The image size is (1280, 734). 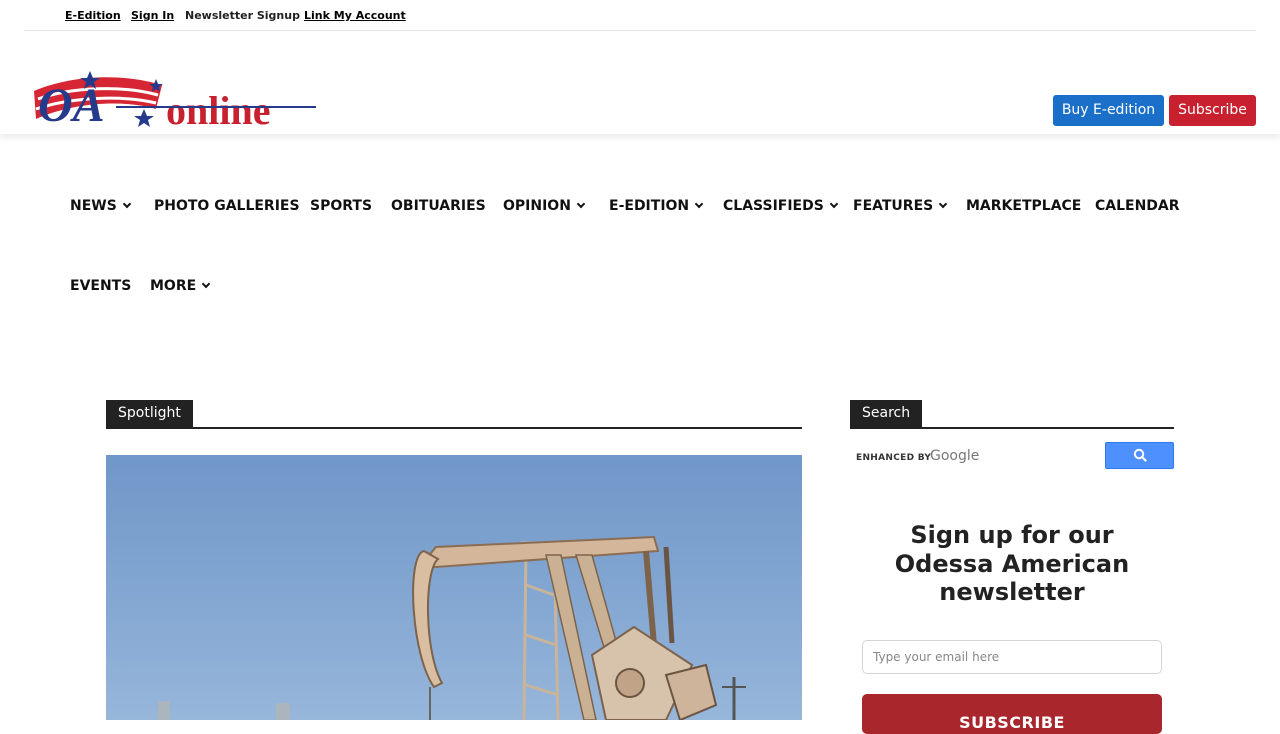 What do you see at coordinates (886, 413) in the screenshot?
I see `search-title: Search` at bounding box center [886, 413].